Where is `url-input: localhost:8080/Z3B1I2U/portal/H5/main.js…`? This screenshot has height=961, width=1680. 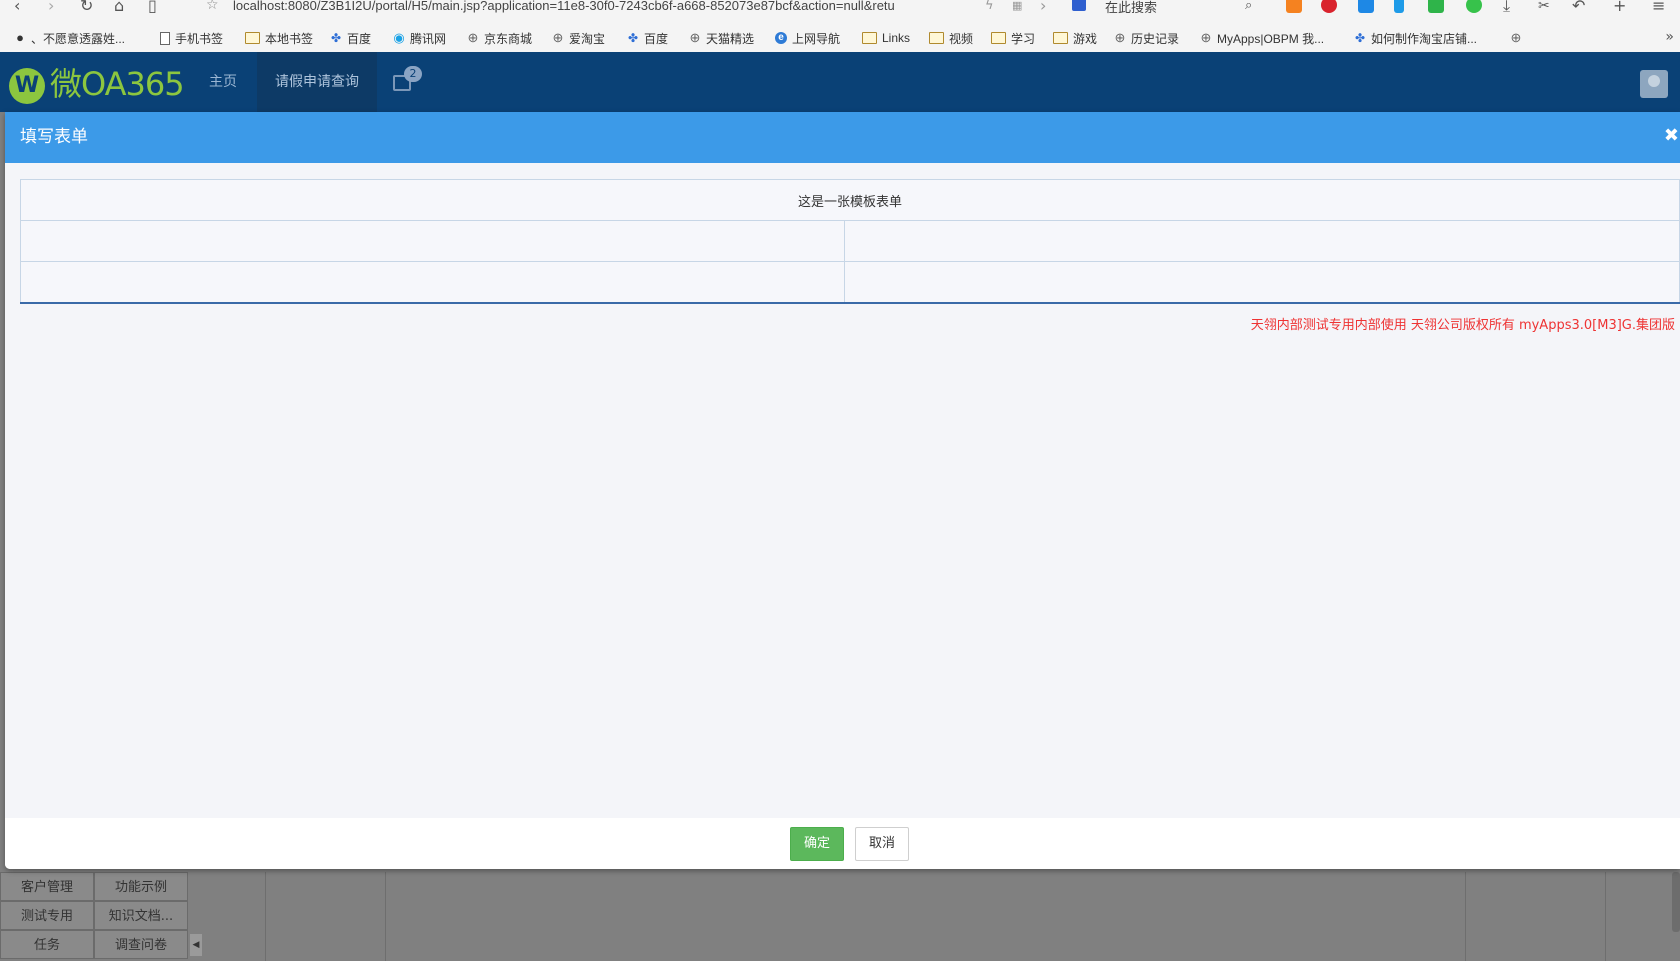 url-input: localhost:8080/Z3B1I2U/portal/H5/main.js… is located at coordinates (600, 6).